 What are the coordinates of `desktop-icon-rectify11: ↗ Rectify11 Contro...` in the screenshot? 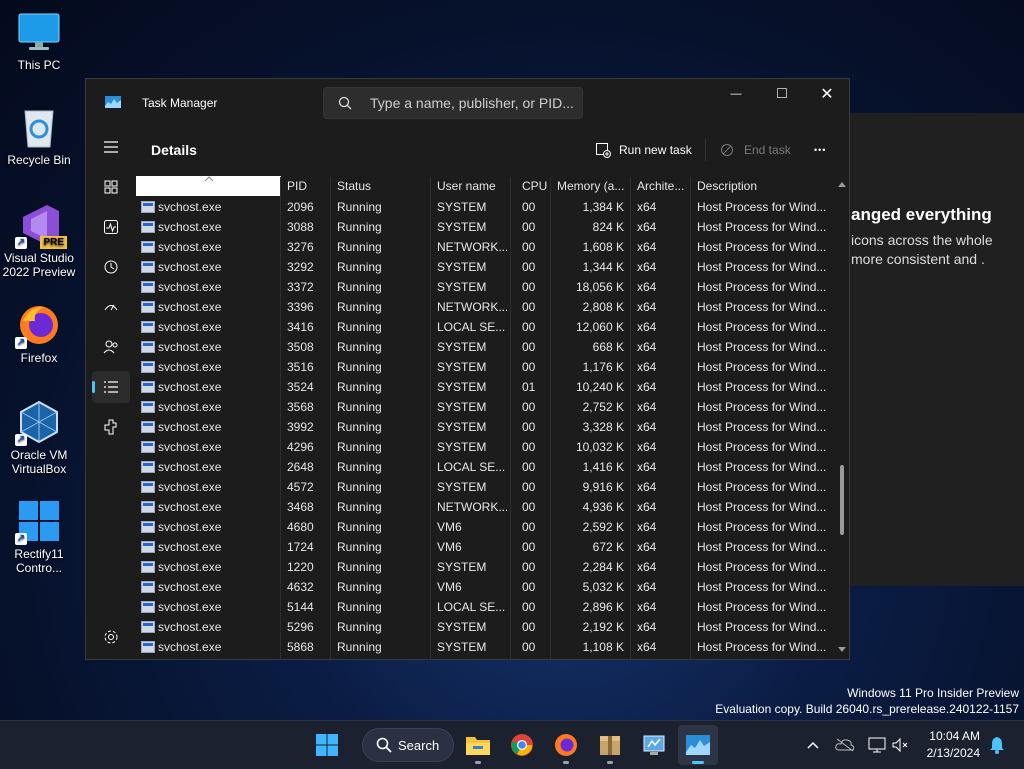 It's located at (39, 537).